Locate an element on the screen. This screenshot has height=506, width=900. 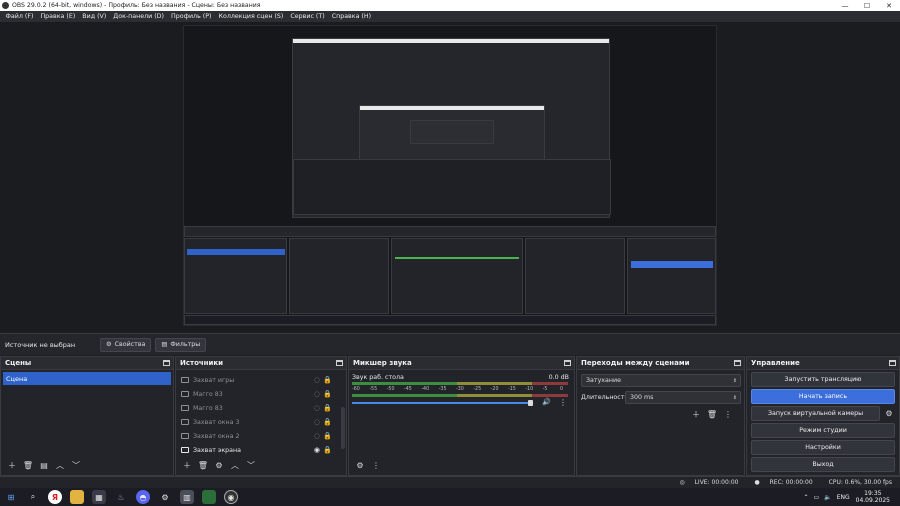
minimize-icon: — is located at coordinates (845, 5).